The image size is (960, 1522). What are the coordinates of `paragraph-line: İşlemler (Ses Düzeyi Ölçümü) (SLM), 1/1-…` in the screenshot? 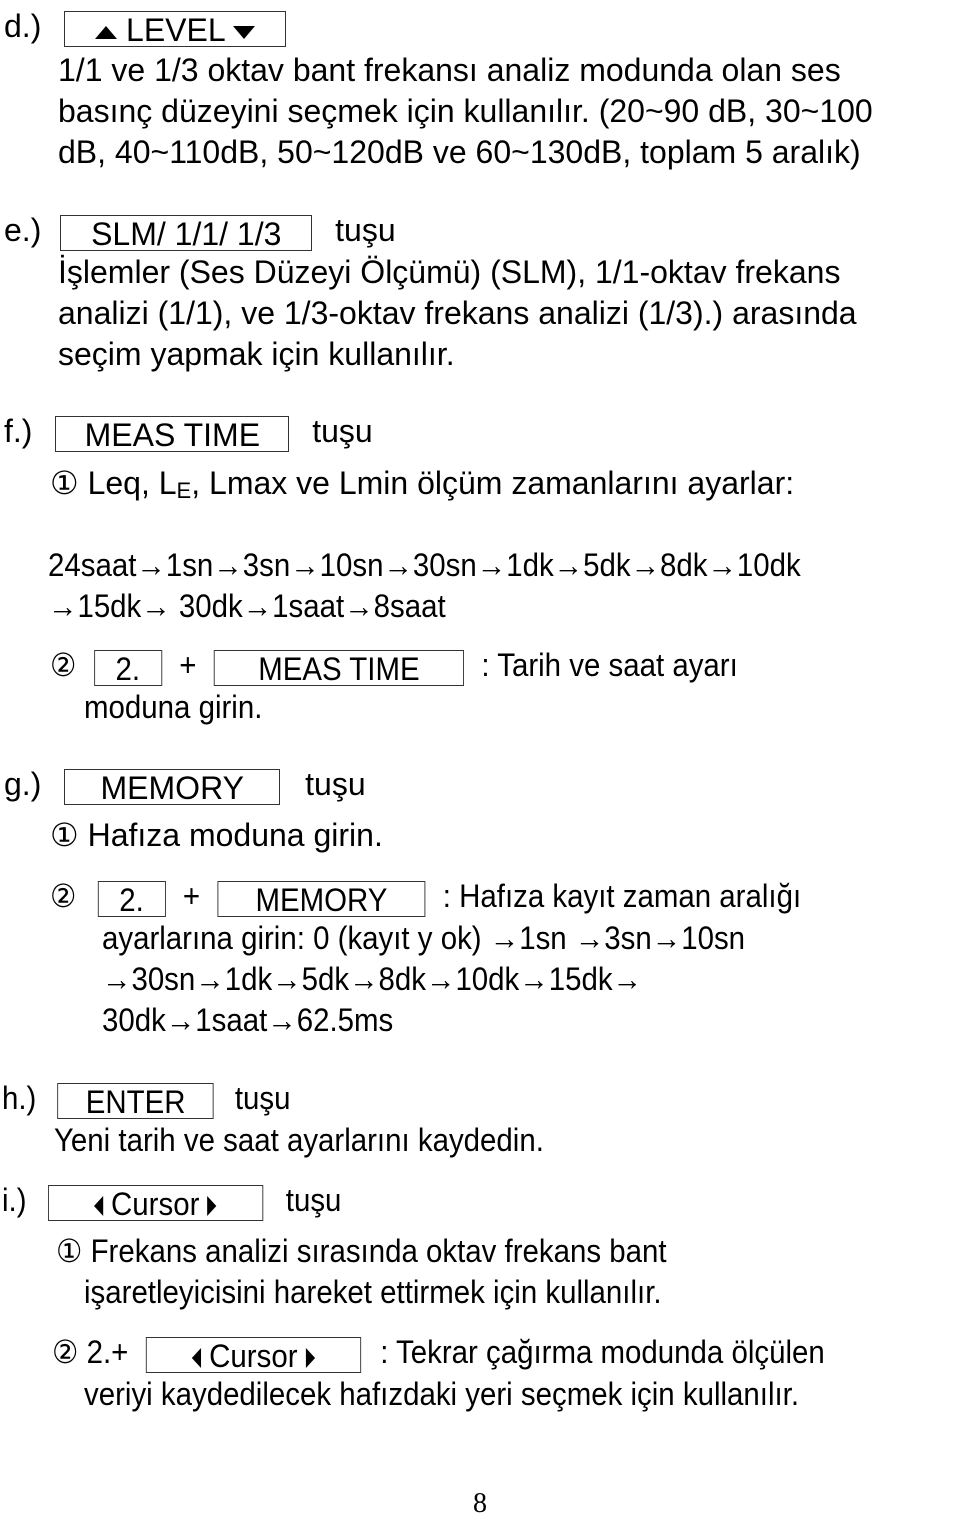 It's located at (449, 272).